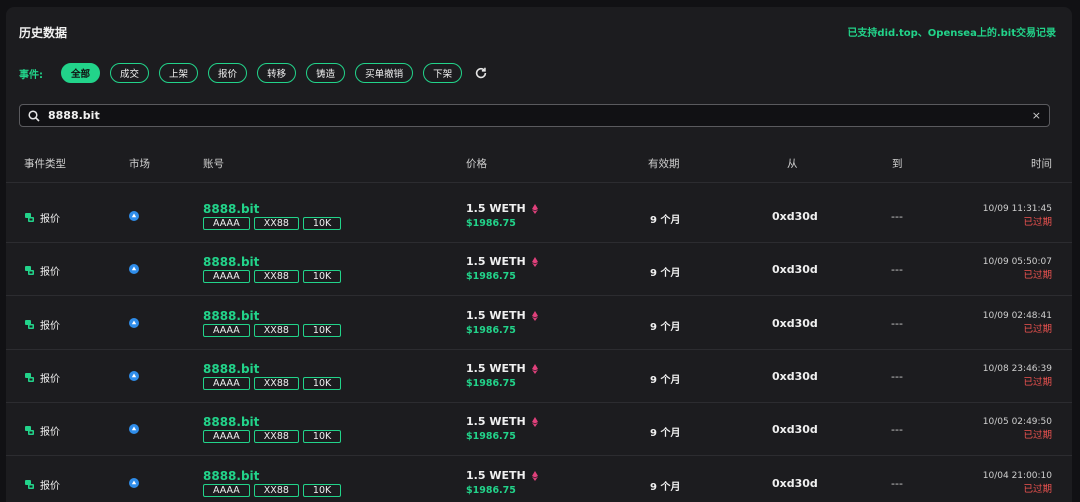 This screenshot has width=1080, height=502. I want to click on col-to: 到, so click(897, 164).